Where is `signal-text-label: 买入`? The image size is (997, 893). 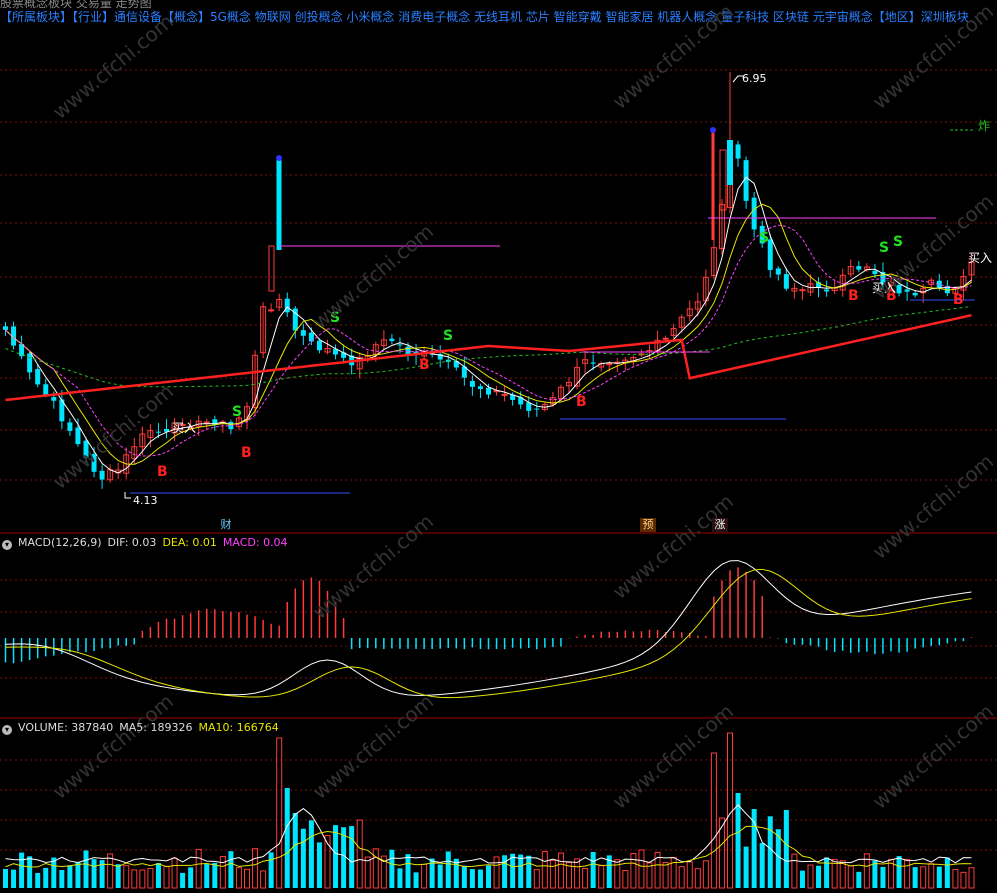
signal-text-label: 买入 is located at coordinates (980, 258).